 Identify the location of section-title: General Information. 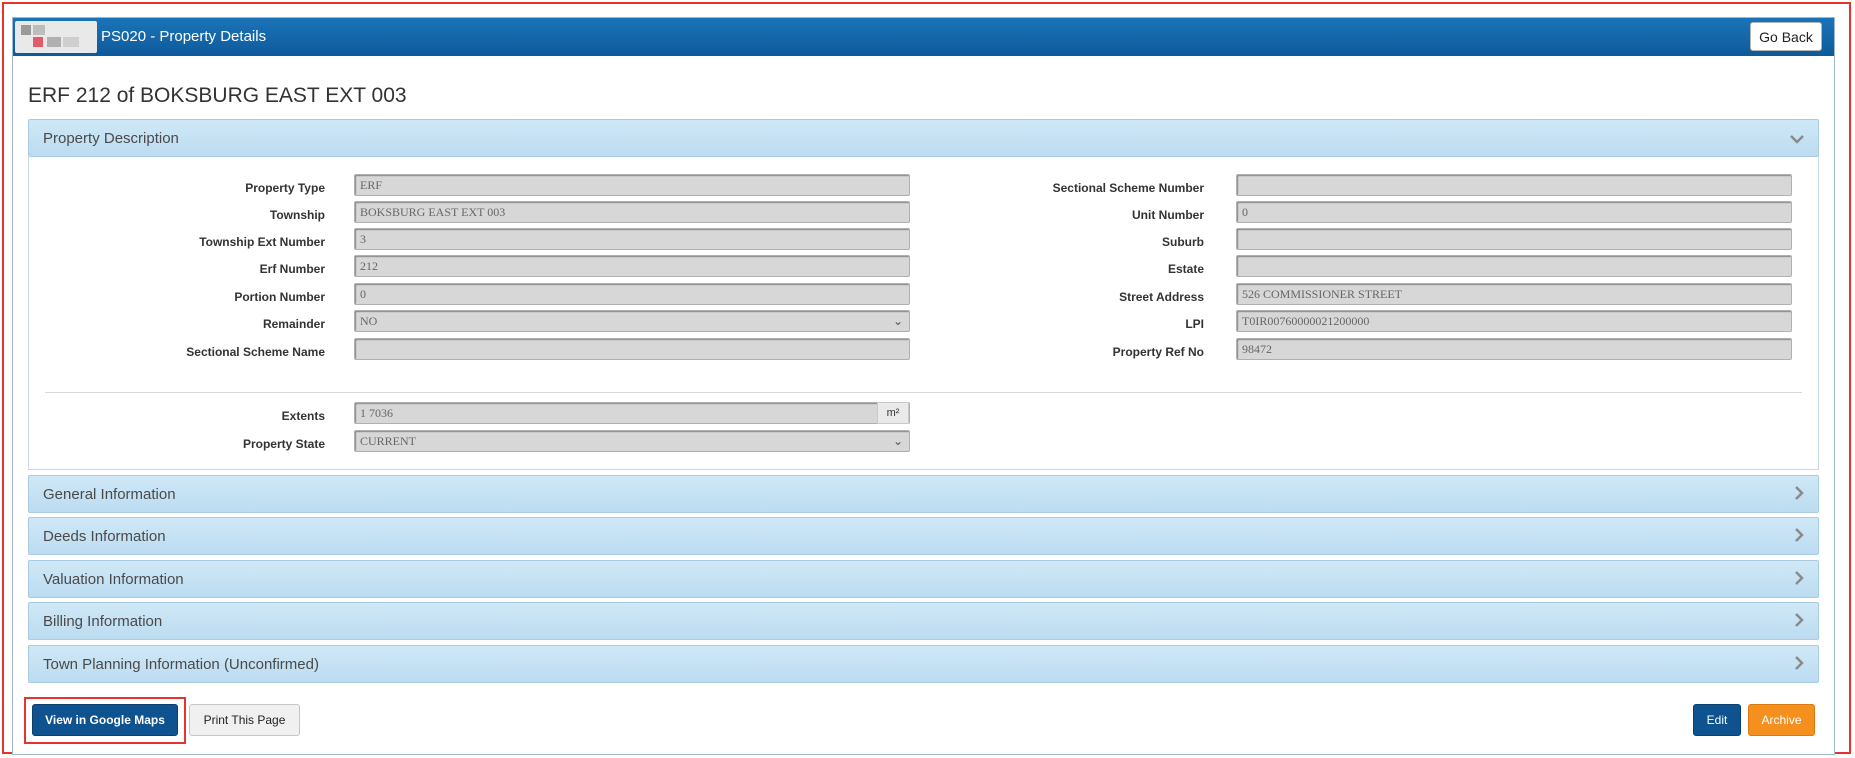
(109, 494).